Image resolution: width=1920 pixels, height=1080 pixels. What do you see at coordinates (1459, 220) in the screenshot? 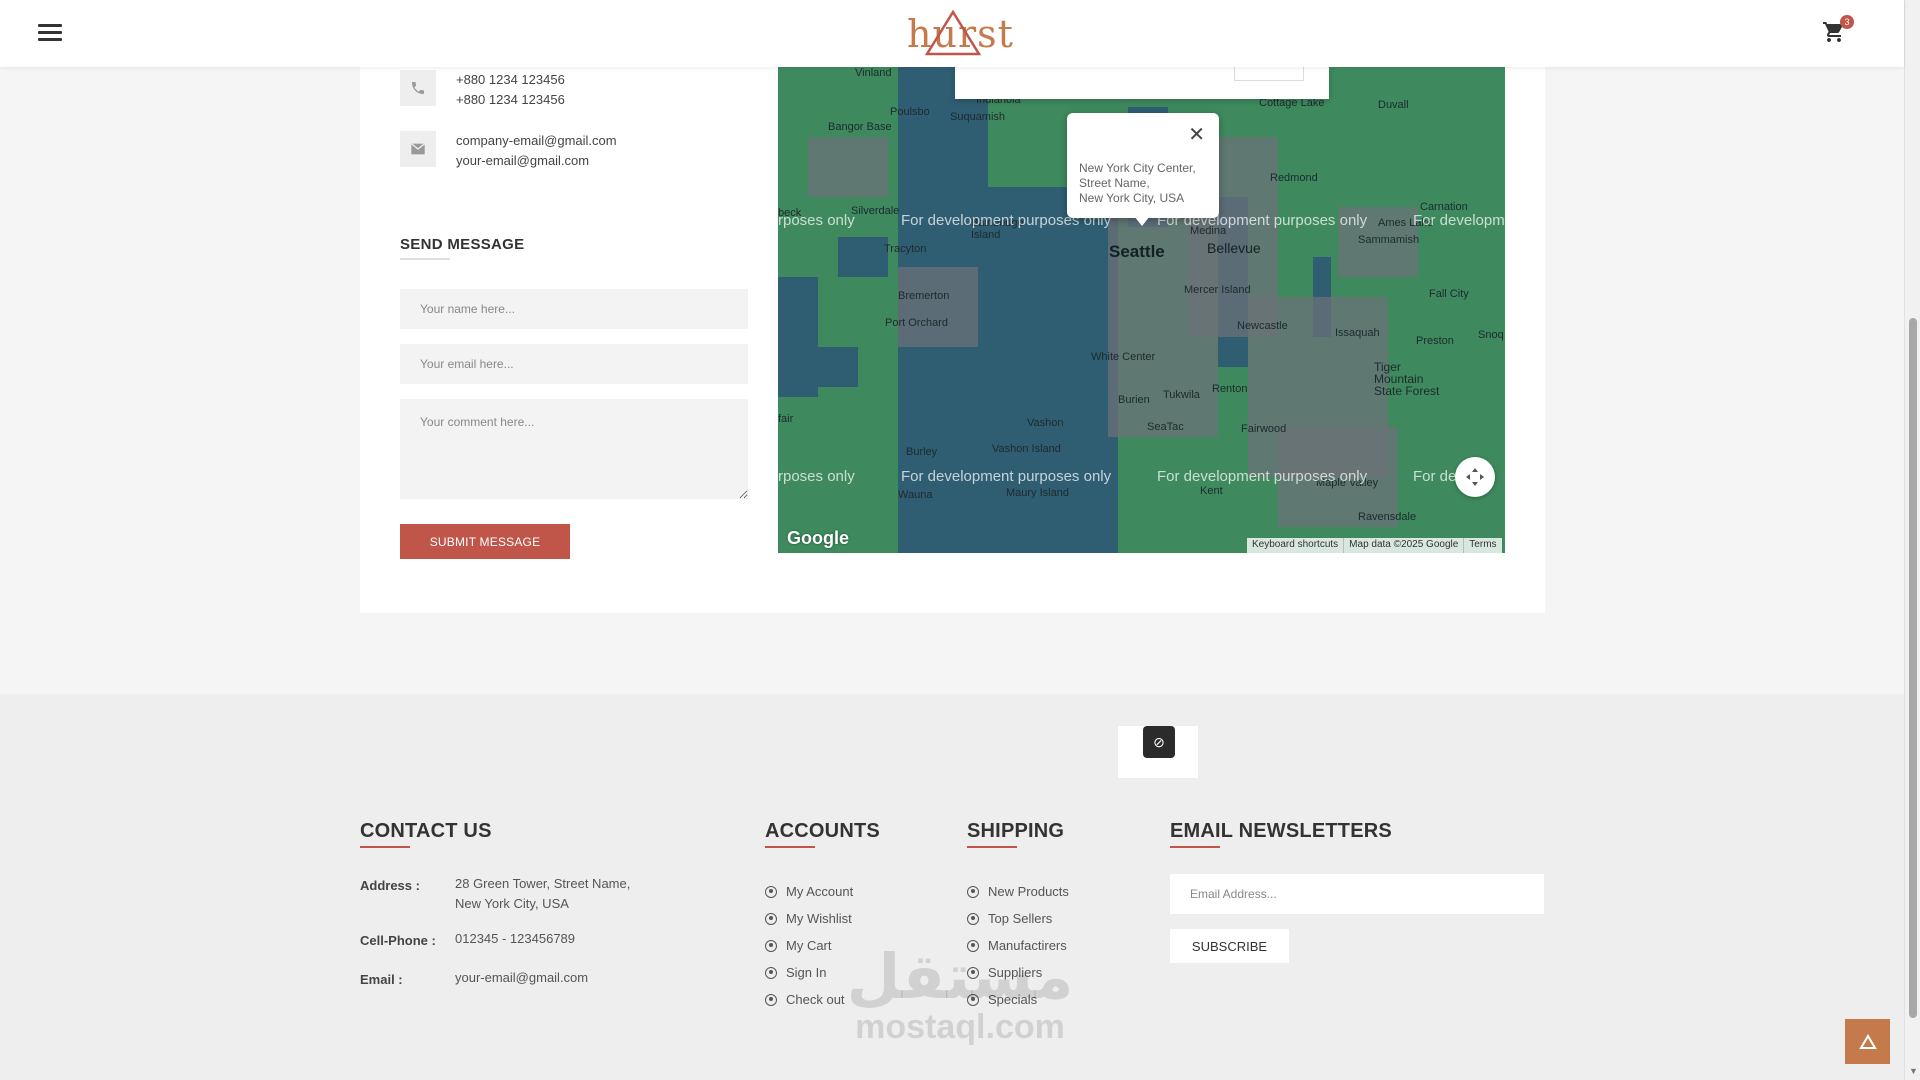
I see `map-dev-watermark: For developm` at bounding box center [1459, 220].